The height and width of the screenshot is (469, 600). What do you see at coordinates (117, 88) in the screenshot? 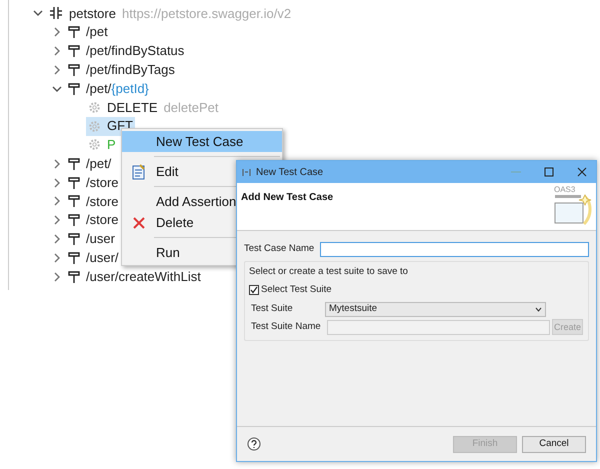
I see `path-label: /pet/{petId}` at bounding box center [117, 88].